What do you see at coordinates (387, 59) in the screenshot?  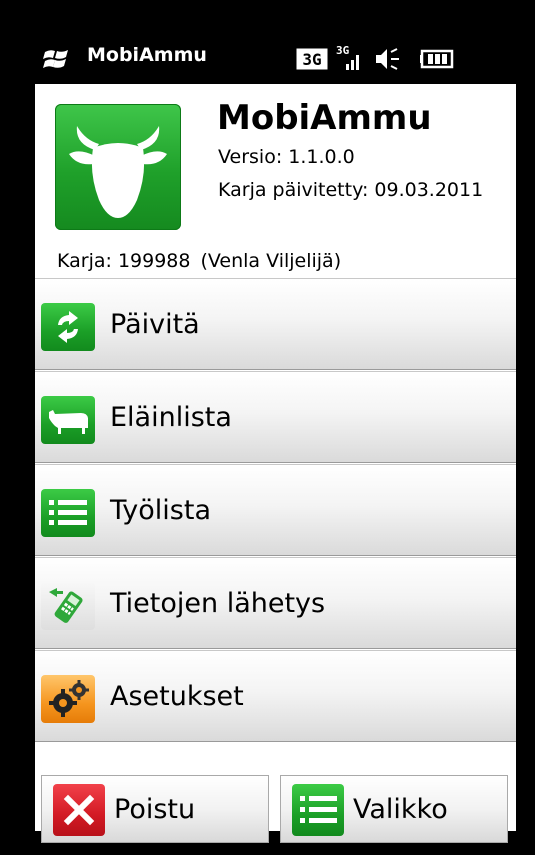 I see `volume-icon` at bounding box center [387, 59].